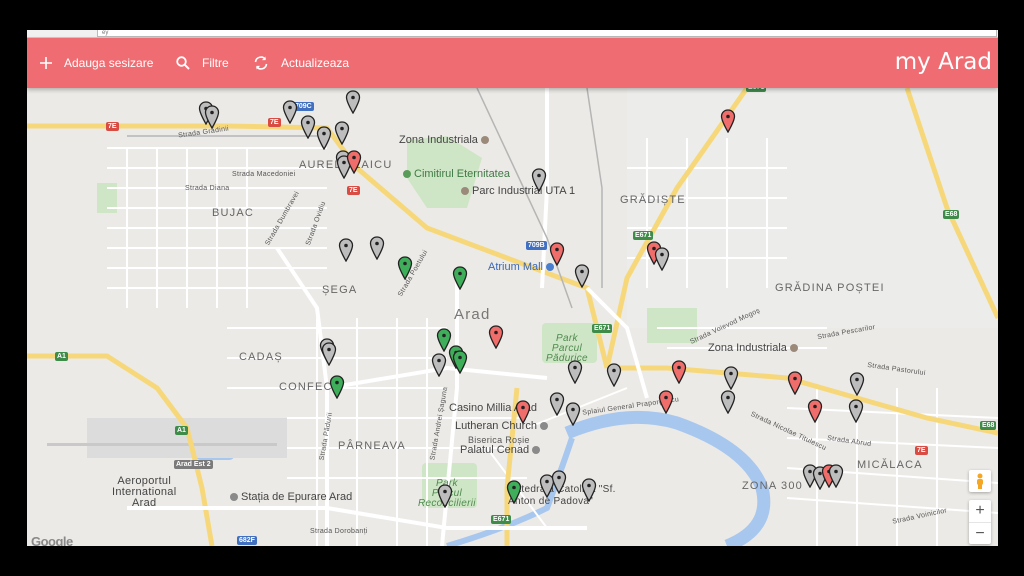 This screenshot has height=576, width=1024. I want to click on zoom-out-button: −, so click(980, 533).